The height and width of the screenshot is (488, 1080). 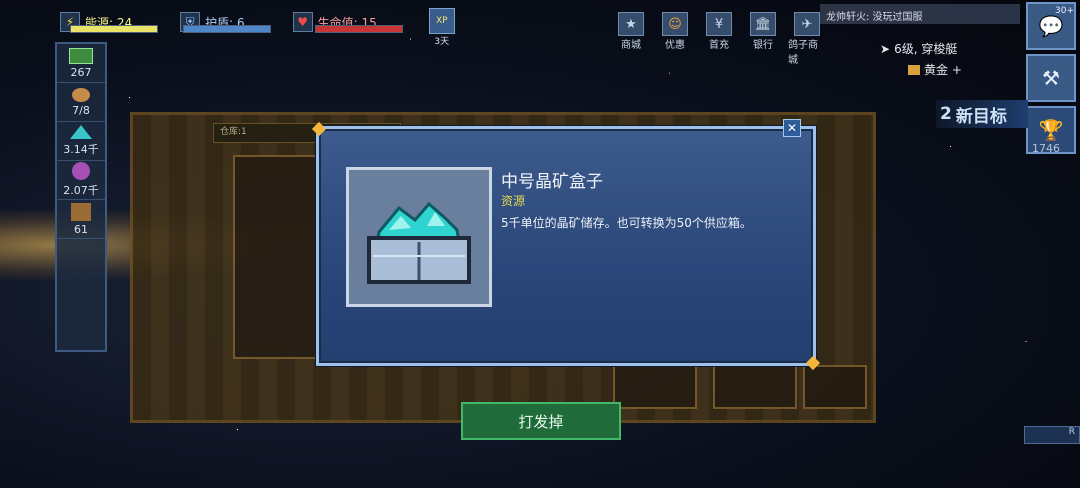 What do you see at coordinates (675, 39) in the screenshot?
I see `nav-deals: ☺ 优惠` at bounding box center [675, 39].